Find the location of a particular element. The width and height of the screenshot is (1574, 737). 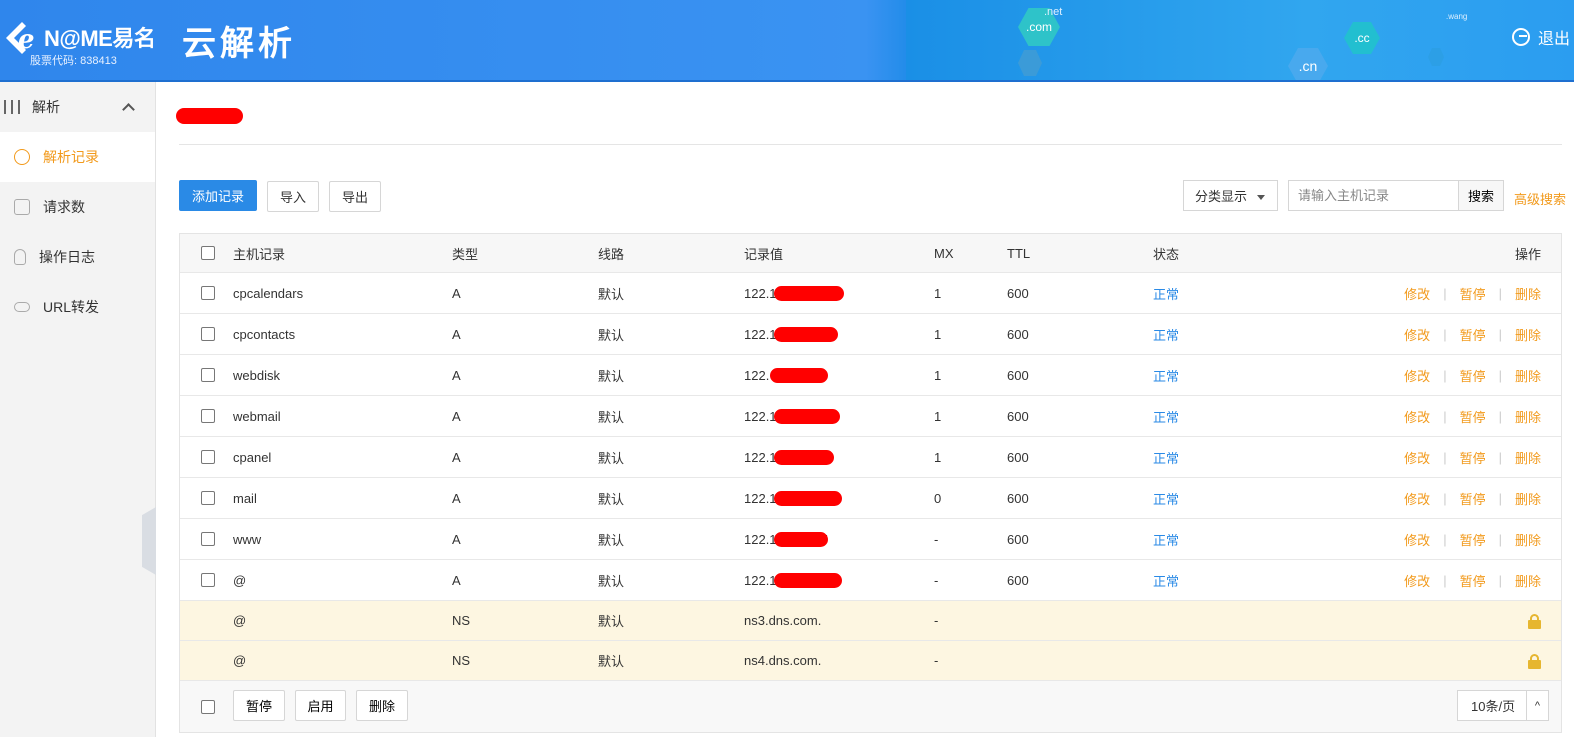

mx-cell: 1 is located at coordinates (938, 457).